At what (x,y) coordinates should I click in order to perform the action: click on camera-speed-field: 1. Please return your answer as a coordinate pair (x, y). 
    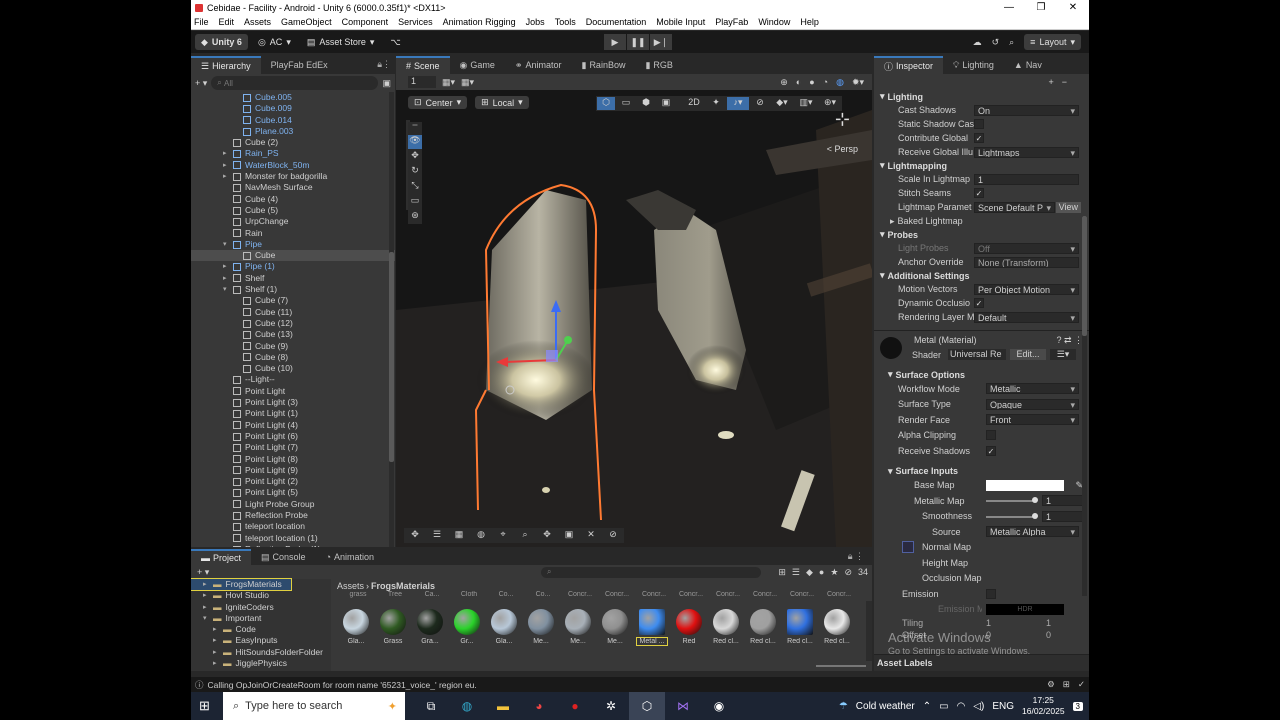
    Looking at the image, I should click on (422, 82).